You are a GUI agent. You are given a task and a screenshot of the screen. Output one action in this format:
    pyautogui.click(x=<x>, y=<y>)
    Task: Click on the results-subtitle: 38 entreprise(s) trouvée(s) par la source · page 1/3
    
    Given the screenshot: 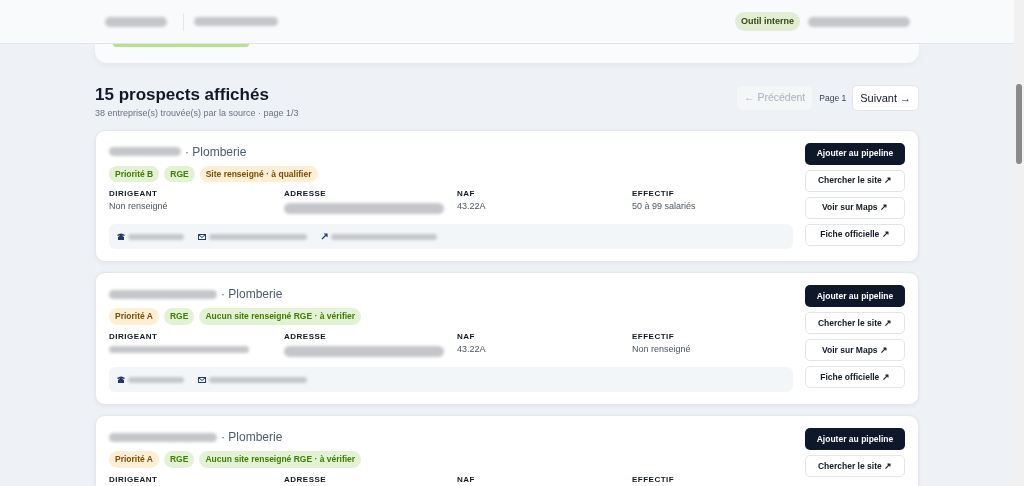 What is the action you would take?
    pyautogui.click(x=197, y=113)
    